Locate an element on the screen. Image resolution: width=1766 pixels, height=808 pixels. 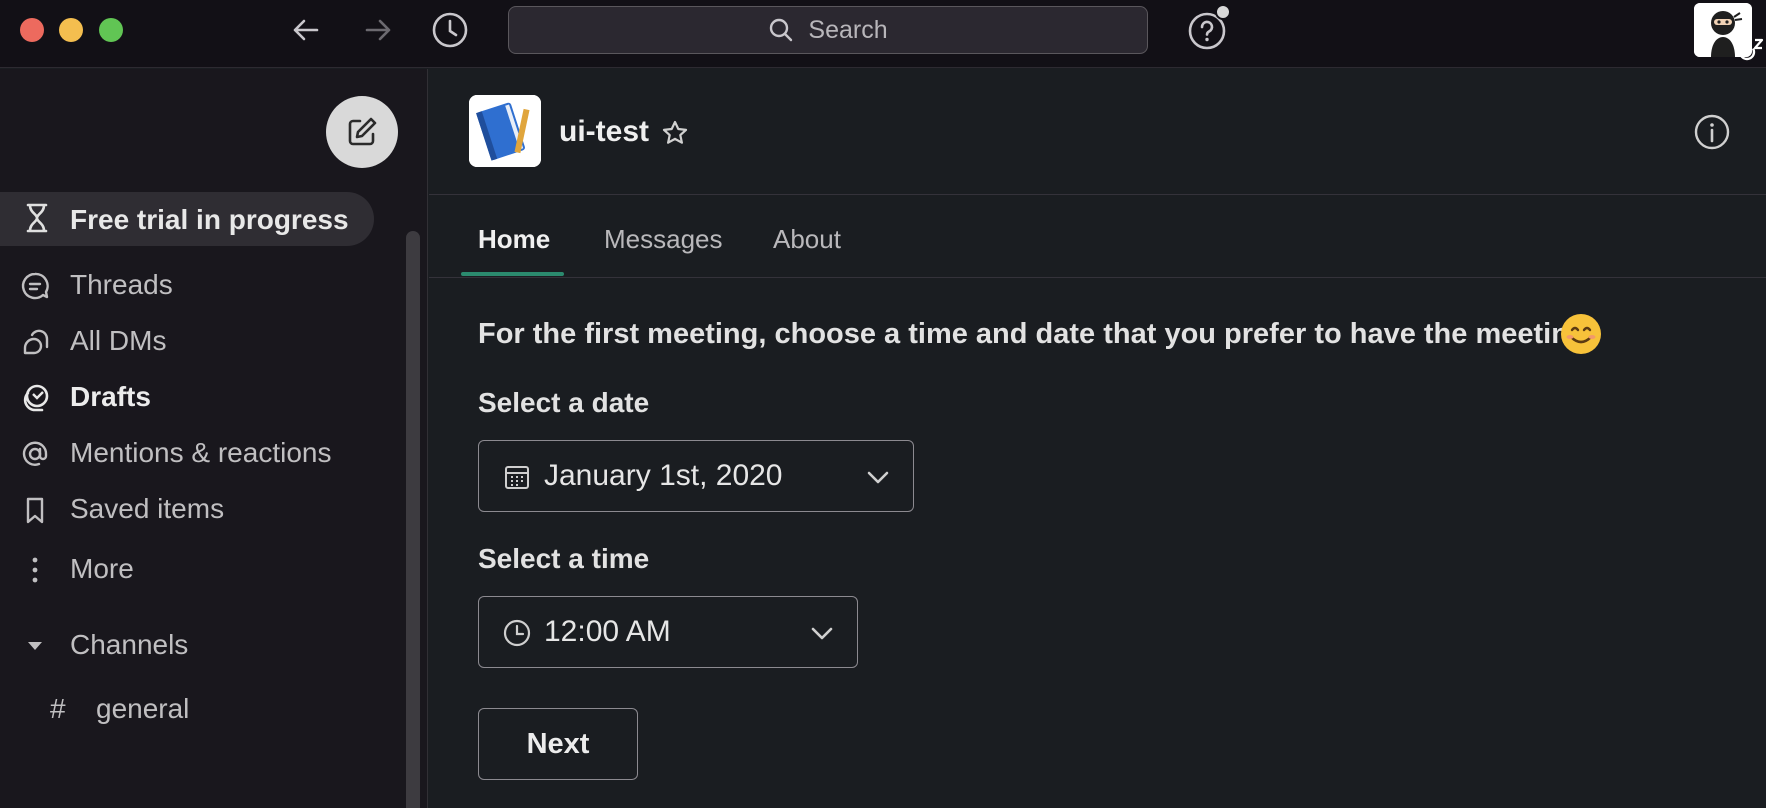
notebook-icon is located at coordinates (505, 131).